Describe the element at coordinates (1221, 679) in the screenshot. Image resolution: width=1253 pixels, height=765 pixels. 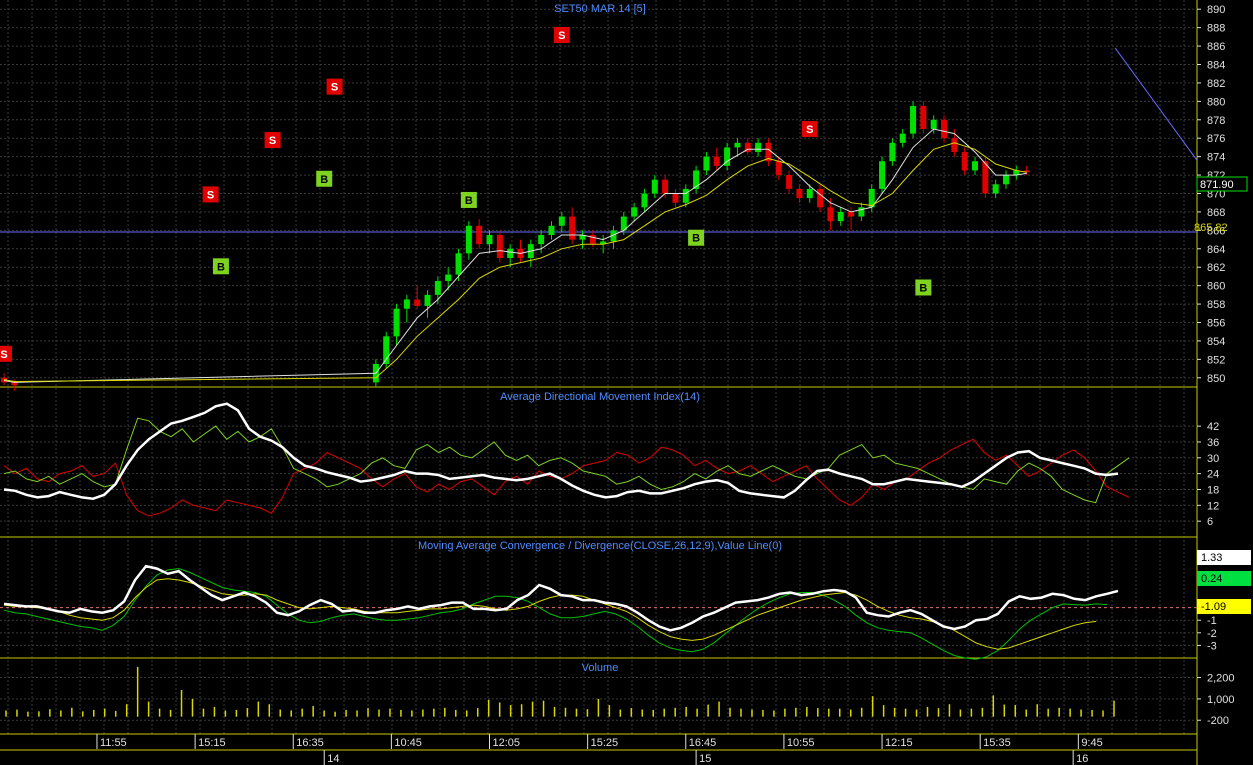
I see `volume-tick-label: 2,200` at that location.